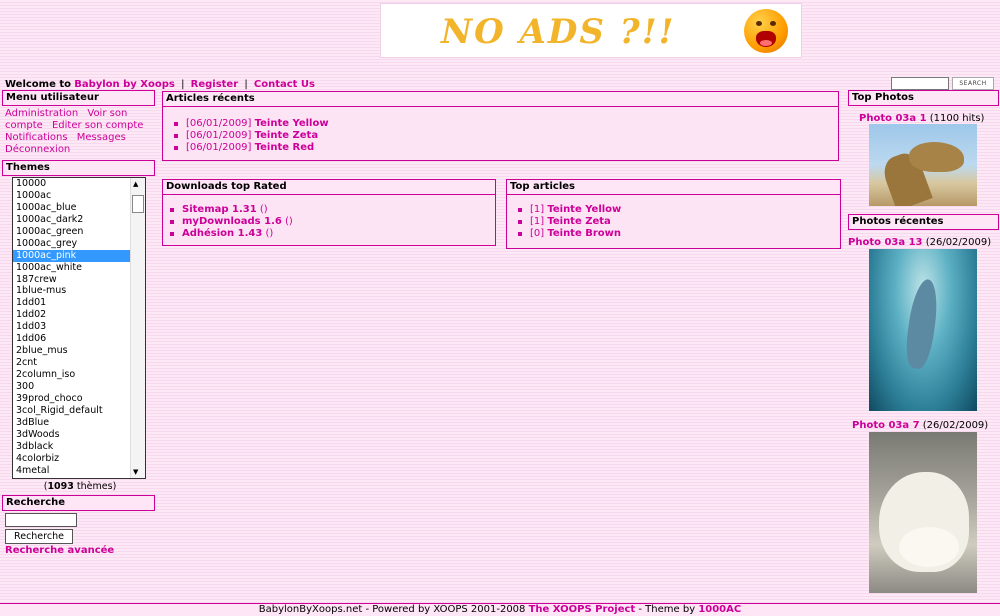  I want to click on theme-option: 3dblack, so click(79, 447).